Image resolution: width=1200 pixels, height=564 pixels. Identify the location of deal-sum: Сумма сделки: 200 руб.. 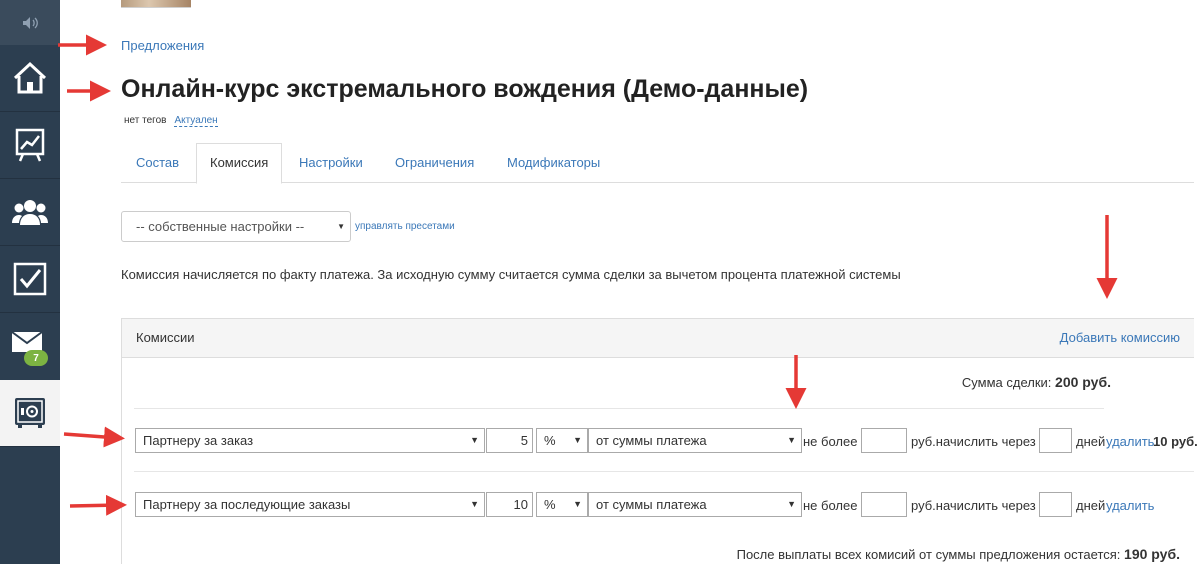
(1036, 382).